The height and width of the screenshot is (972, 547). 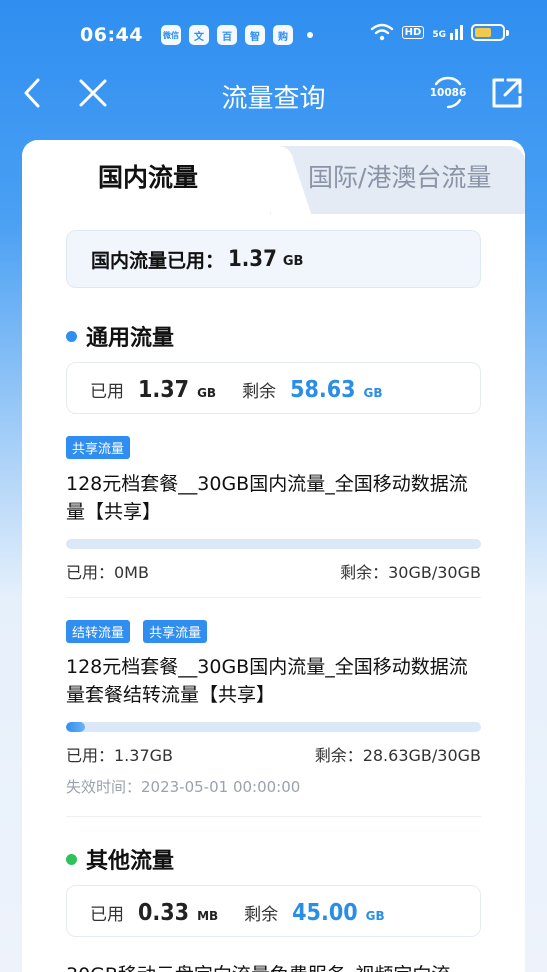 What do you see at coordinates (267, 681) in the screenshot?
I see `package-2-name: 128元档套餐__30GB国内流量_全国移动数据流量套餐结转流量【共享】` at bounding box center [267, 681].